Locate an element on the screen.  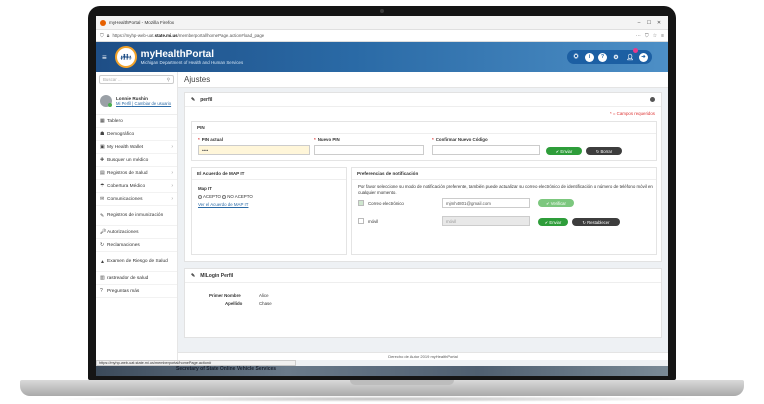
sidebar-item-label: Registros de Salud is located at coordinates (127, 173).